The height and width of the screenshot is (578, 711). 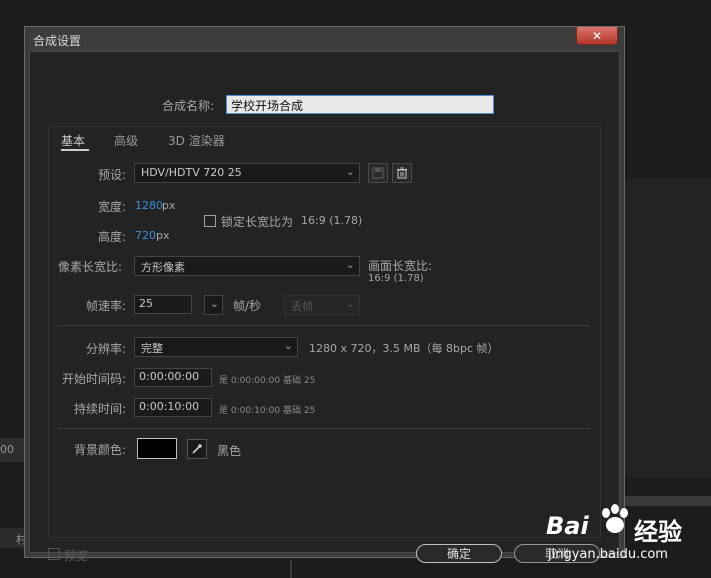 What do you see at coordinates (112, 175) in the screenshot?
I see `preset-label: 预设:` at bounding box center [112, 175].